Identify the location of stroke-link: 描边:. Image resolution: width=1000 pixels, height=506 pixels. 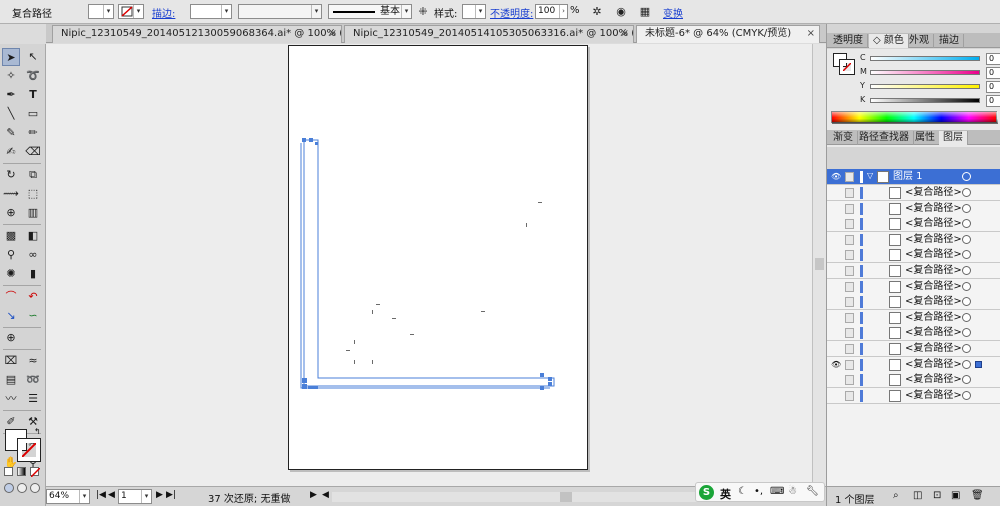
(163, 12).